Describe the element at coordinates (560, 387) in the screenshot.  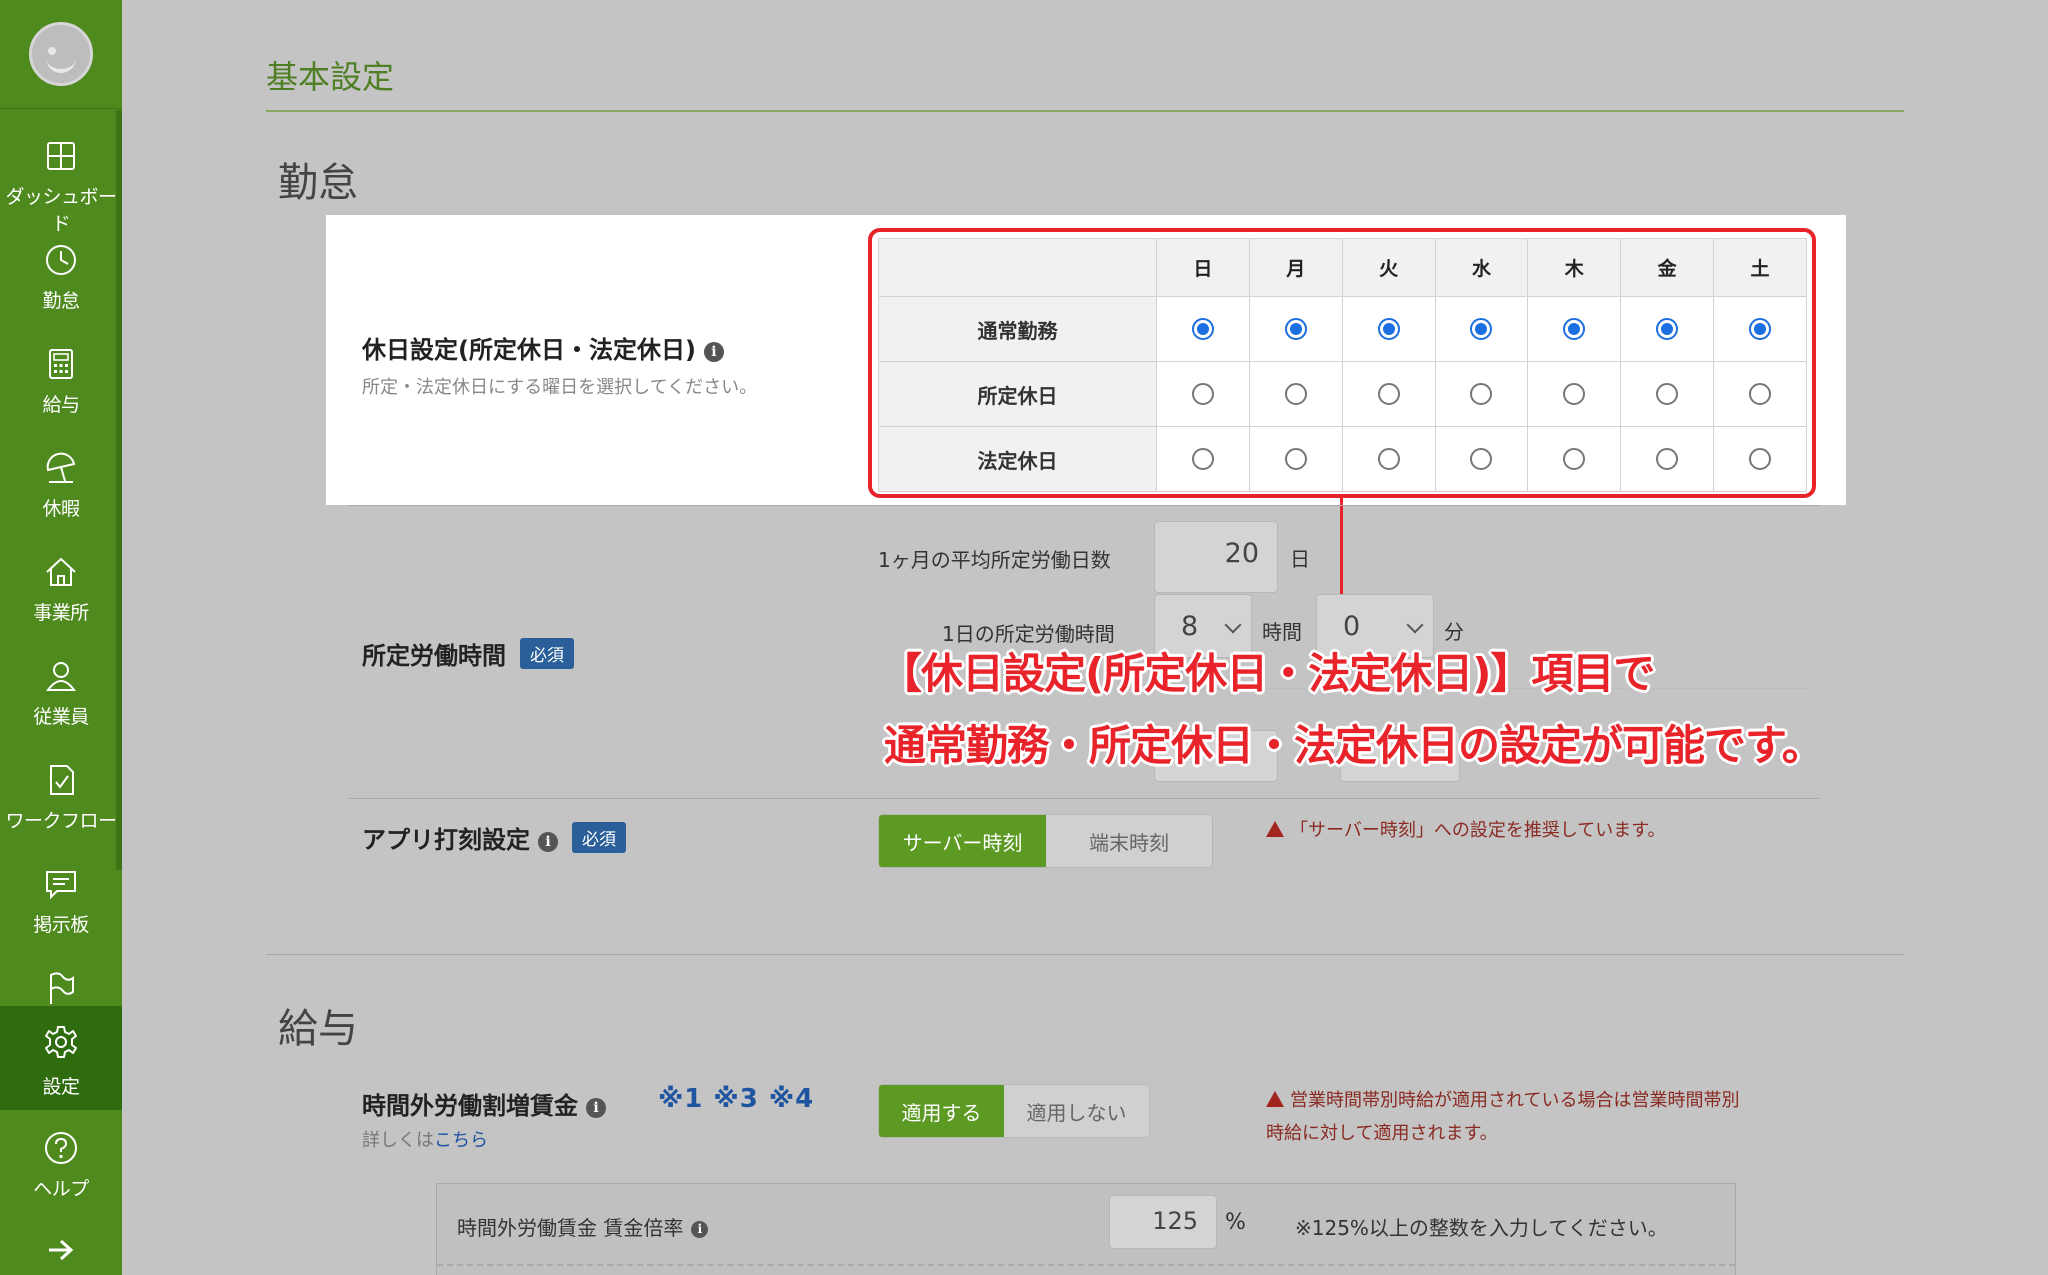
I see `holiday-settings-description: 所定・法定休日にする曜日を選択してください。` at that location.